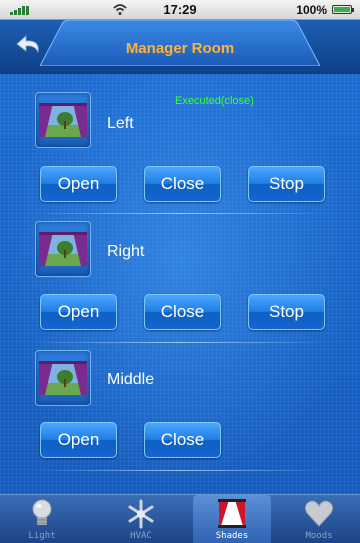 The width and height of the screenshot is (360, 543). I want to click on right-stop-button: Stop, so click(286, 312).